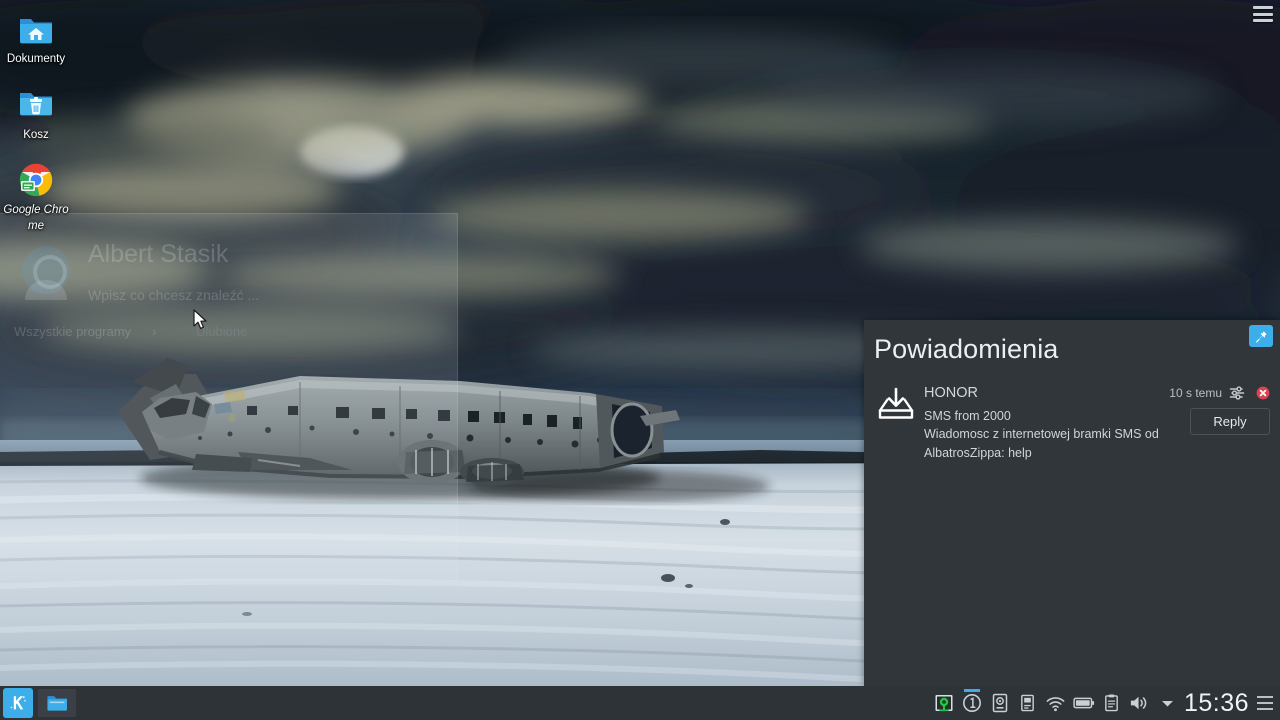 The image size is (1280, 720). I want to click on desktop-icon-google-chrome: Google Chrome, so click(36, 196).